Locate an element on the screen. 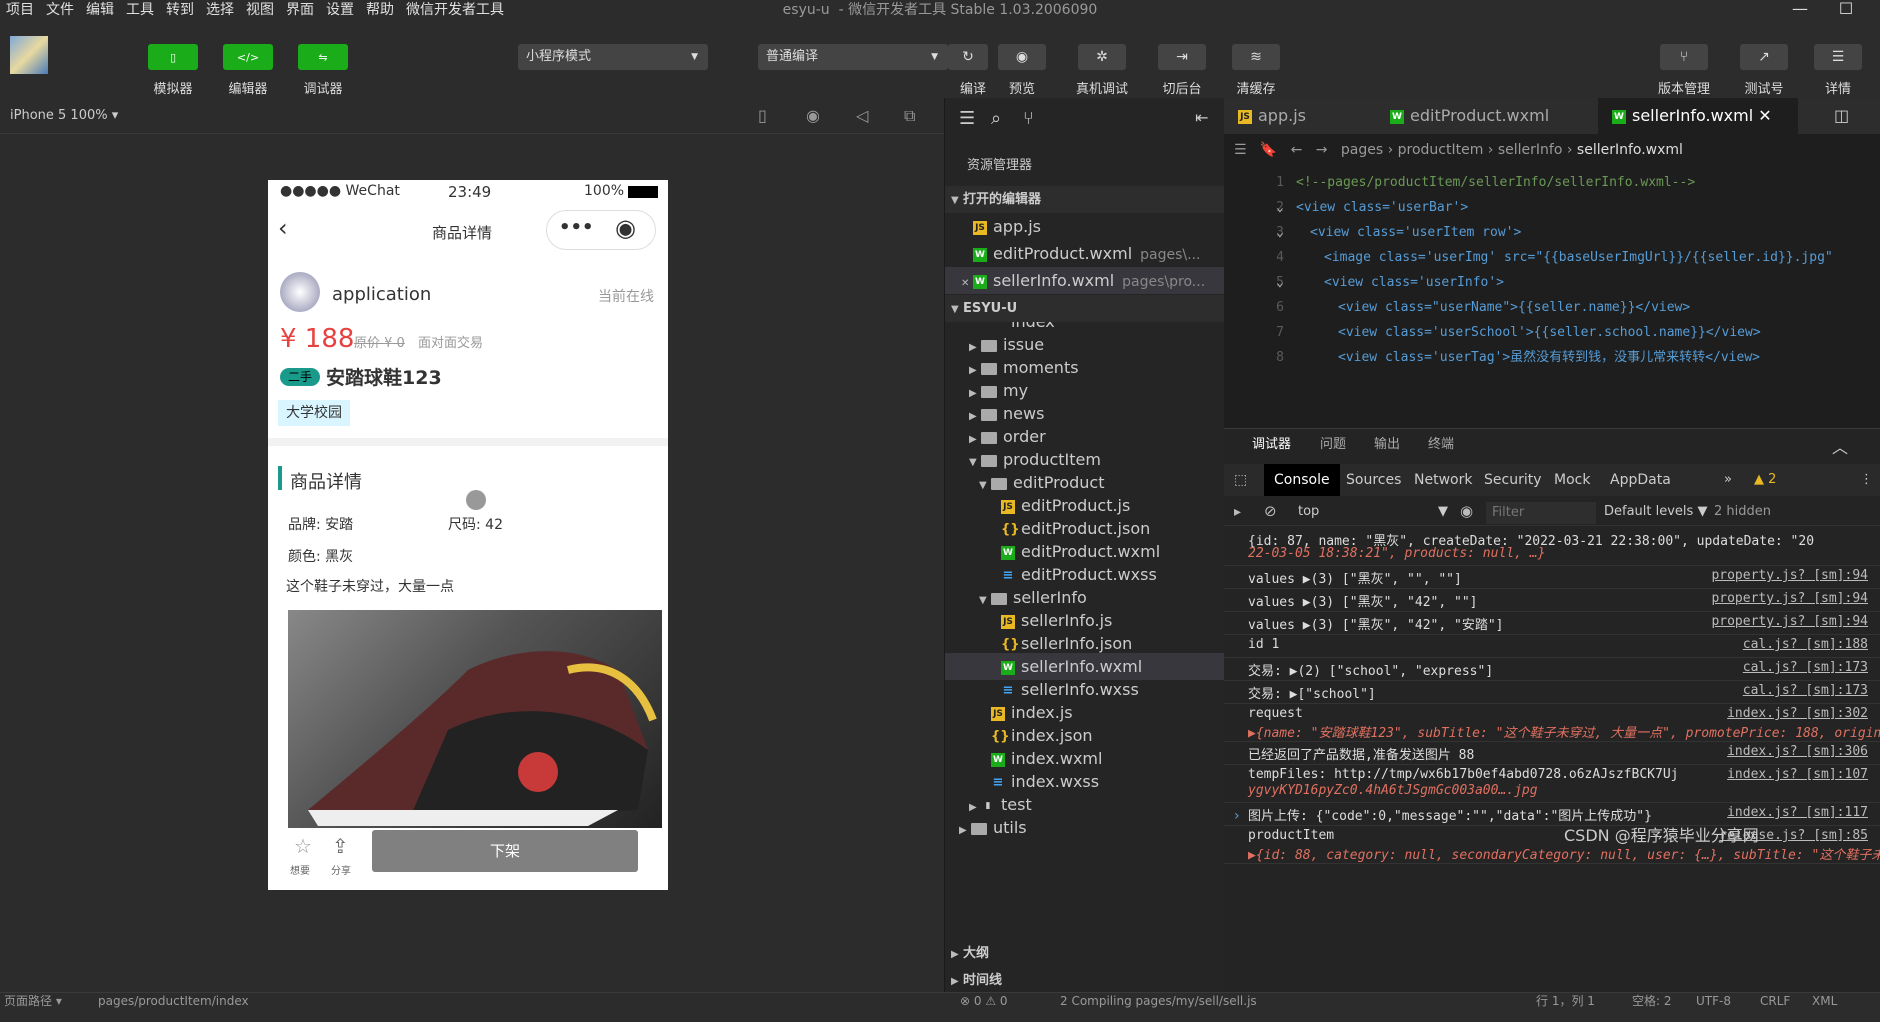 This screenshot has width=1880, height=1022. tab-problems: 问题 is located at coordinates (1333, 445).